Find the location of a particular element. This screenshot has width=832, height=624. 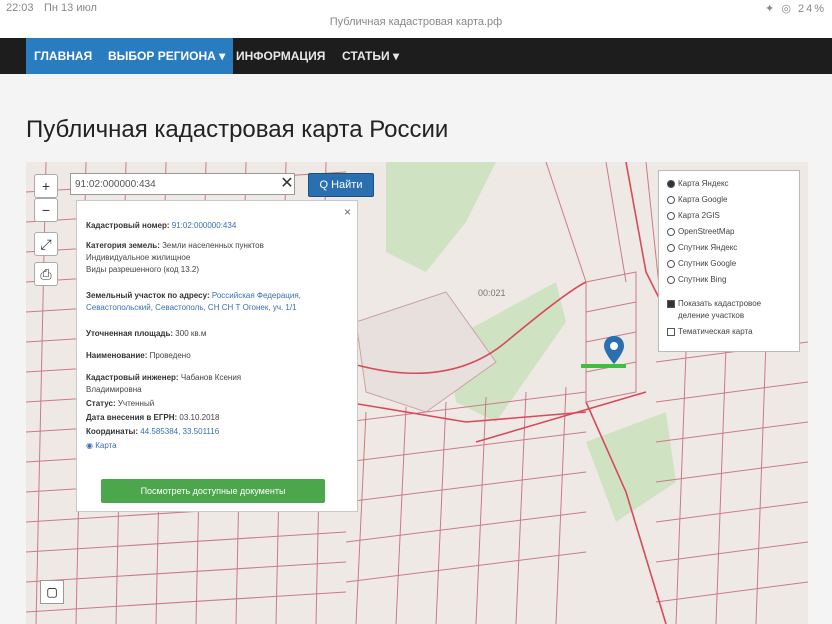

layer-option: Спутник Google is located at coordinates (701, 266).